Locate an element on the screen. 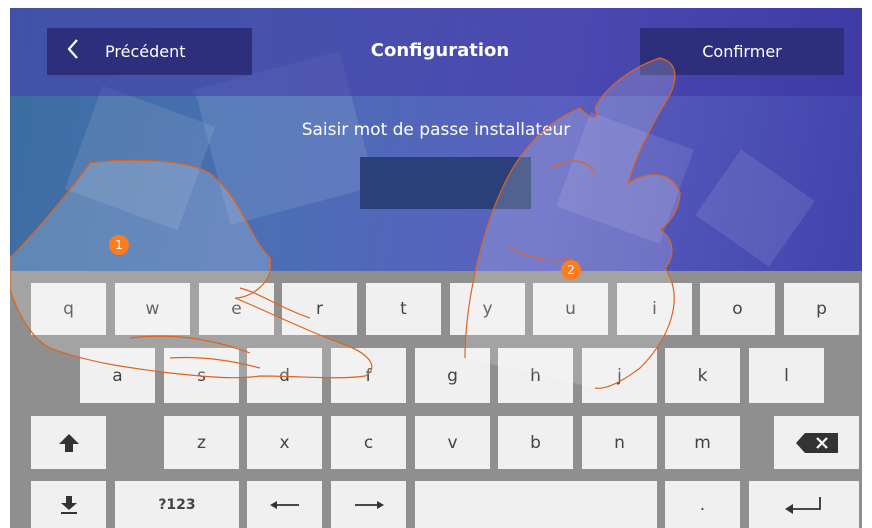 Image resolution: width=872 pixels, height=528 pixels. key-label: d is located at coordinates (284, 375).